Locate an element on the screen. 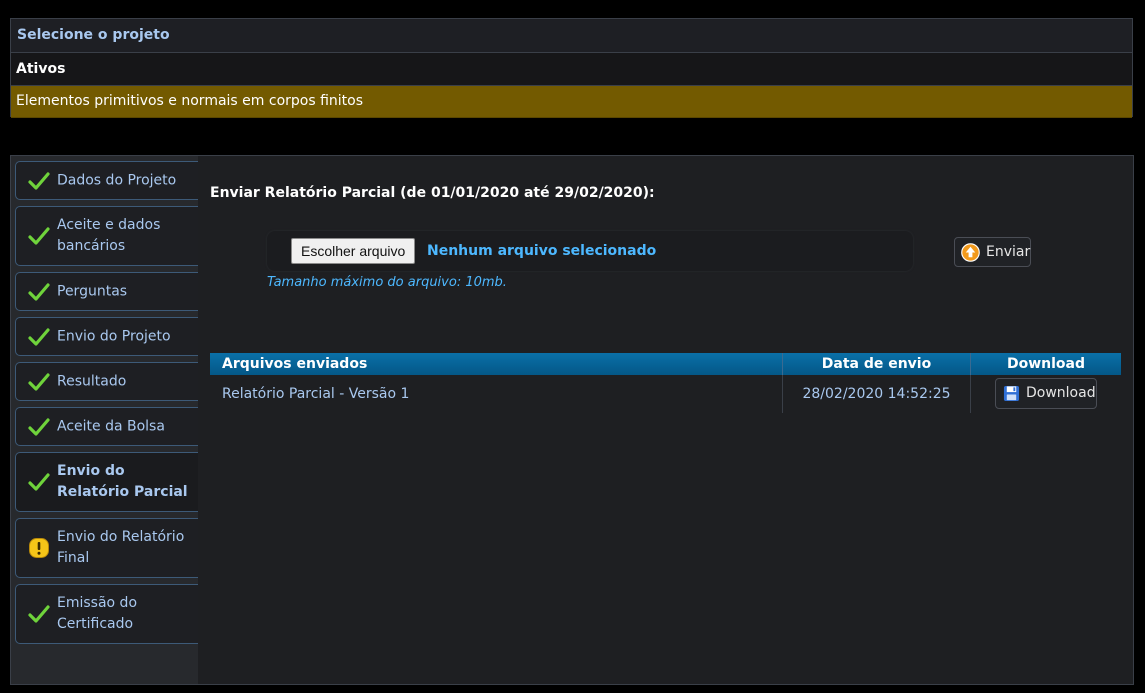 The image size is (1145, 693). sidebar-step-label: Perguntas is located at coordinates (92, 291).